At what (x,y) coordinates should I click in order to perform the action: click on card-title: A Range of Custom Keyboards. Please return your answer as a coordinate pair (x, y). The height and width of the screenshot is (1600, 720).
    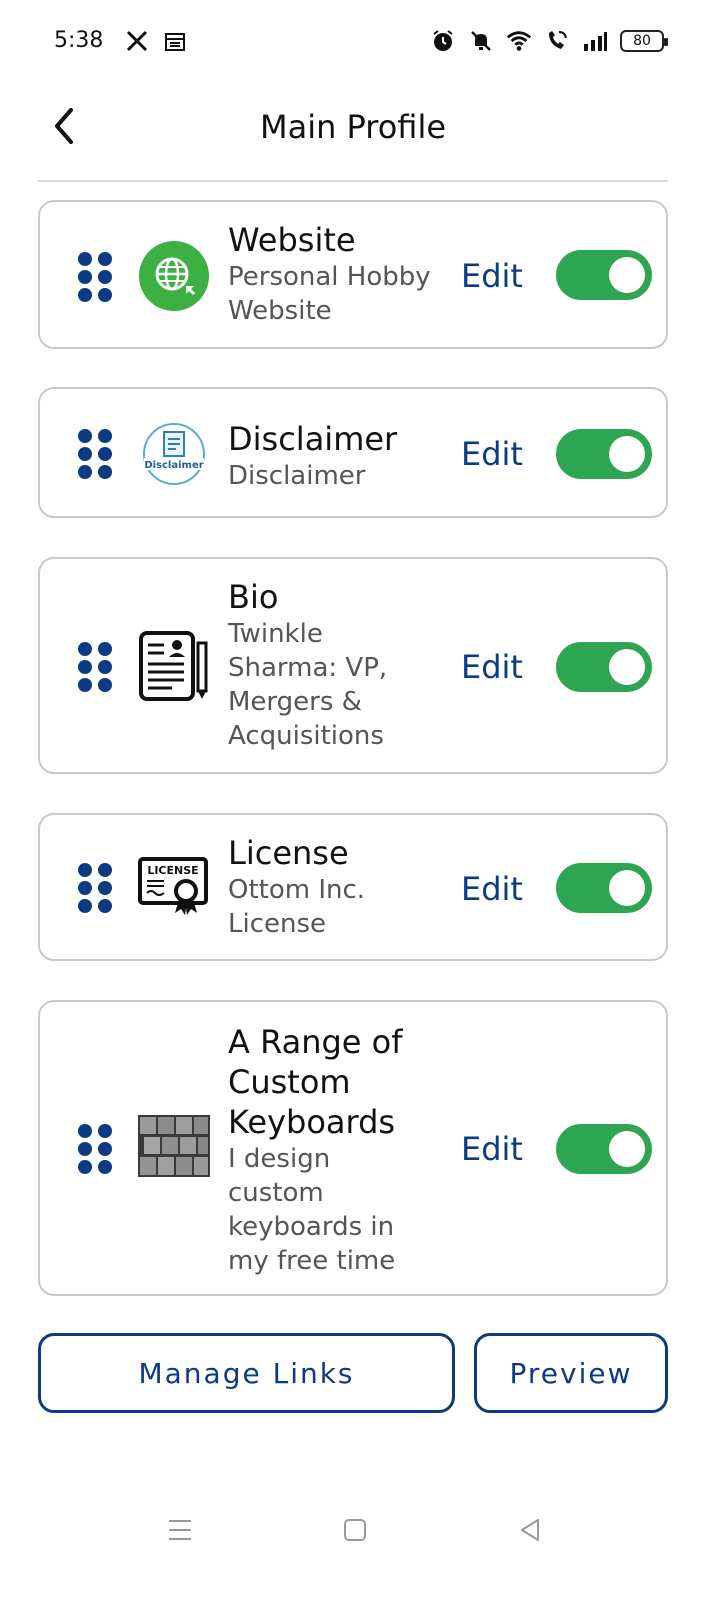
    Looking at the image, I should click on (315, 1082).